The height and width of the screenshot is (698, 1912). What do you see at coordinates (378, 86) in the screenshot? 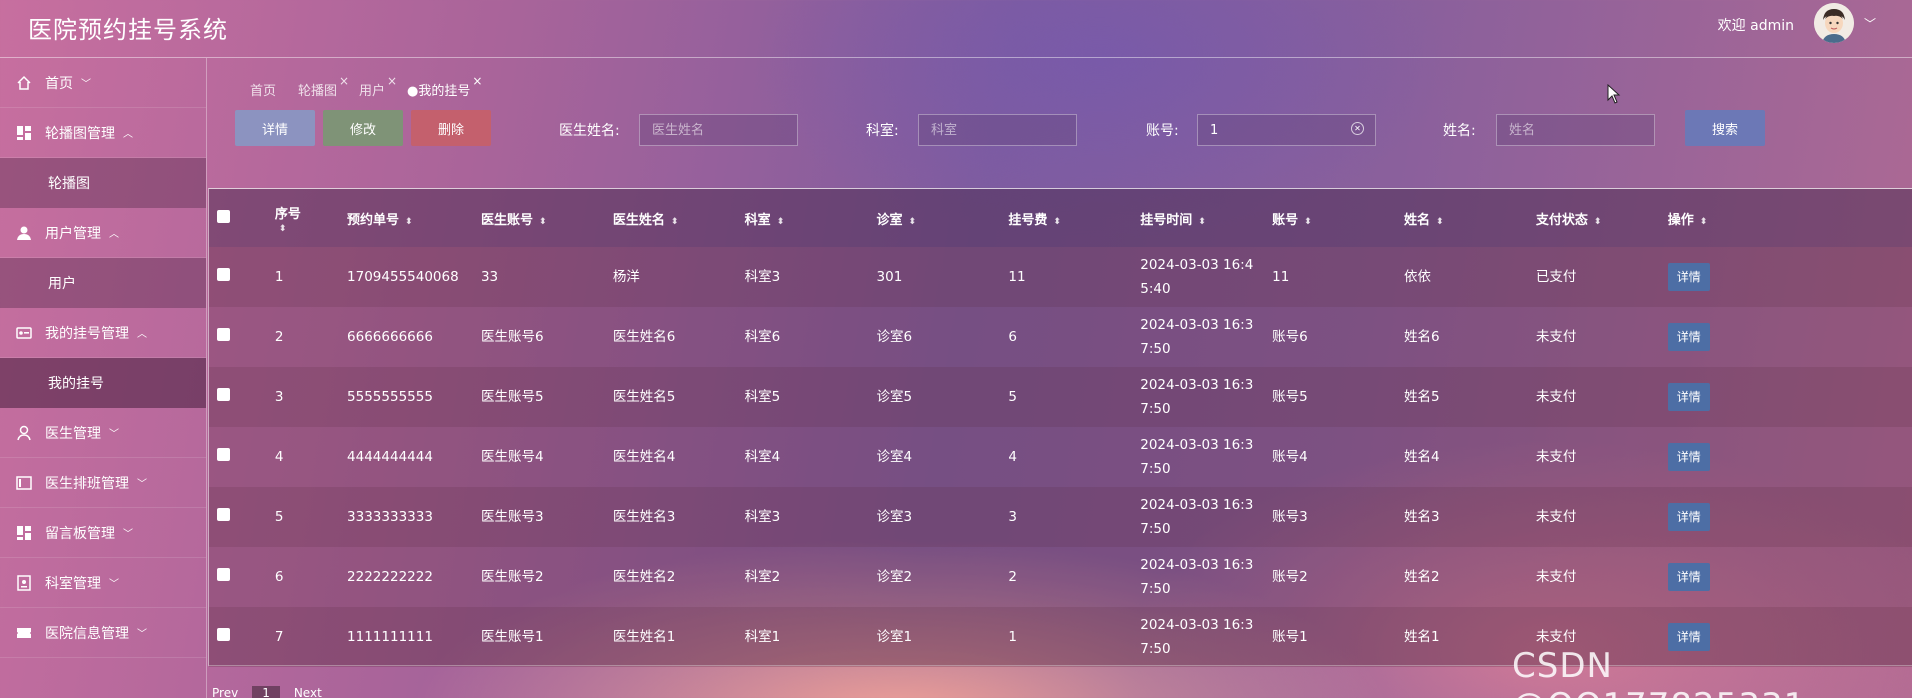
I see `tab-2: 用户 ×` at bounding box center [378, 86].